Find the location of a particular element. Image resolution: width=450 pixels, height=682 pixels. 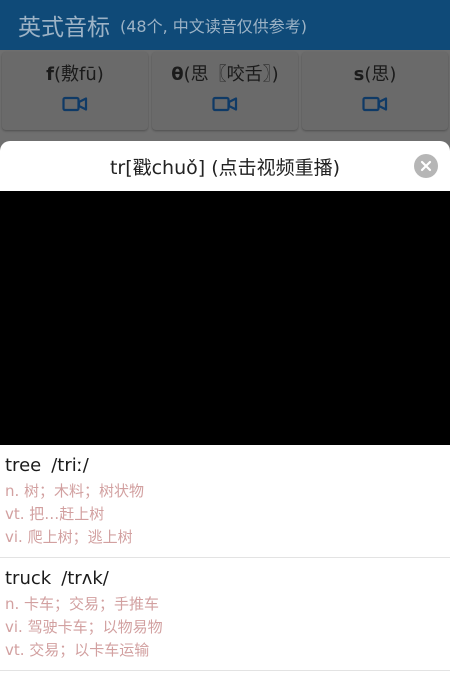

key-hint: (思) is located at coordinates (380, 74).